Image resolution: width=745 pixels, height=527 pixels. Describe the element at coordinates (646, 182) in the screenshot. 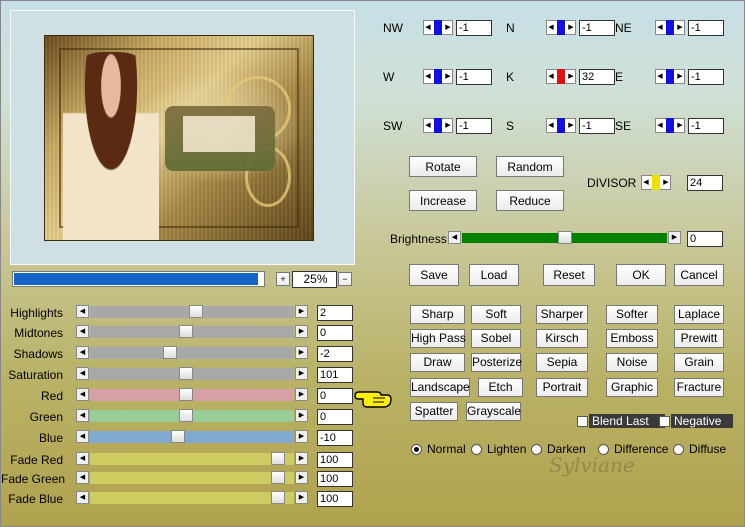

I see `divisor-decrease-icon: ◀` at that location.